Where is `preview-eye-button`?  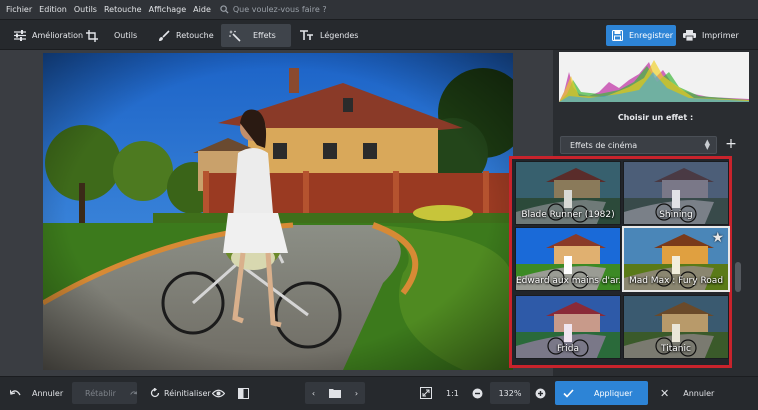
preview-eye-button is located at coordinates (218, 393).